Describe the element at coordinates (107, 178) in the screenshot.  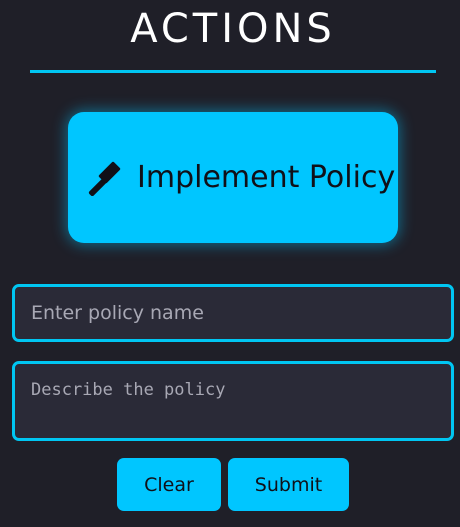
I see `gavel-icon` at that location.